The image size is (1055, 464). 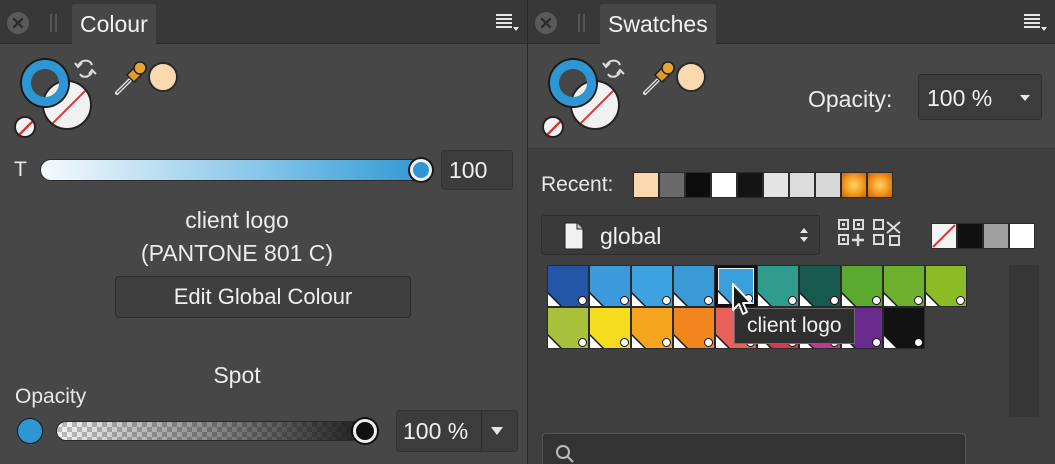 What do you see at coordinates (421, 170) in the screenshot?
I see `transparency-slider-handle` at bounding box center [421, 170].